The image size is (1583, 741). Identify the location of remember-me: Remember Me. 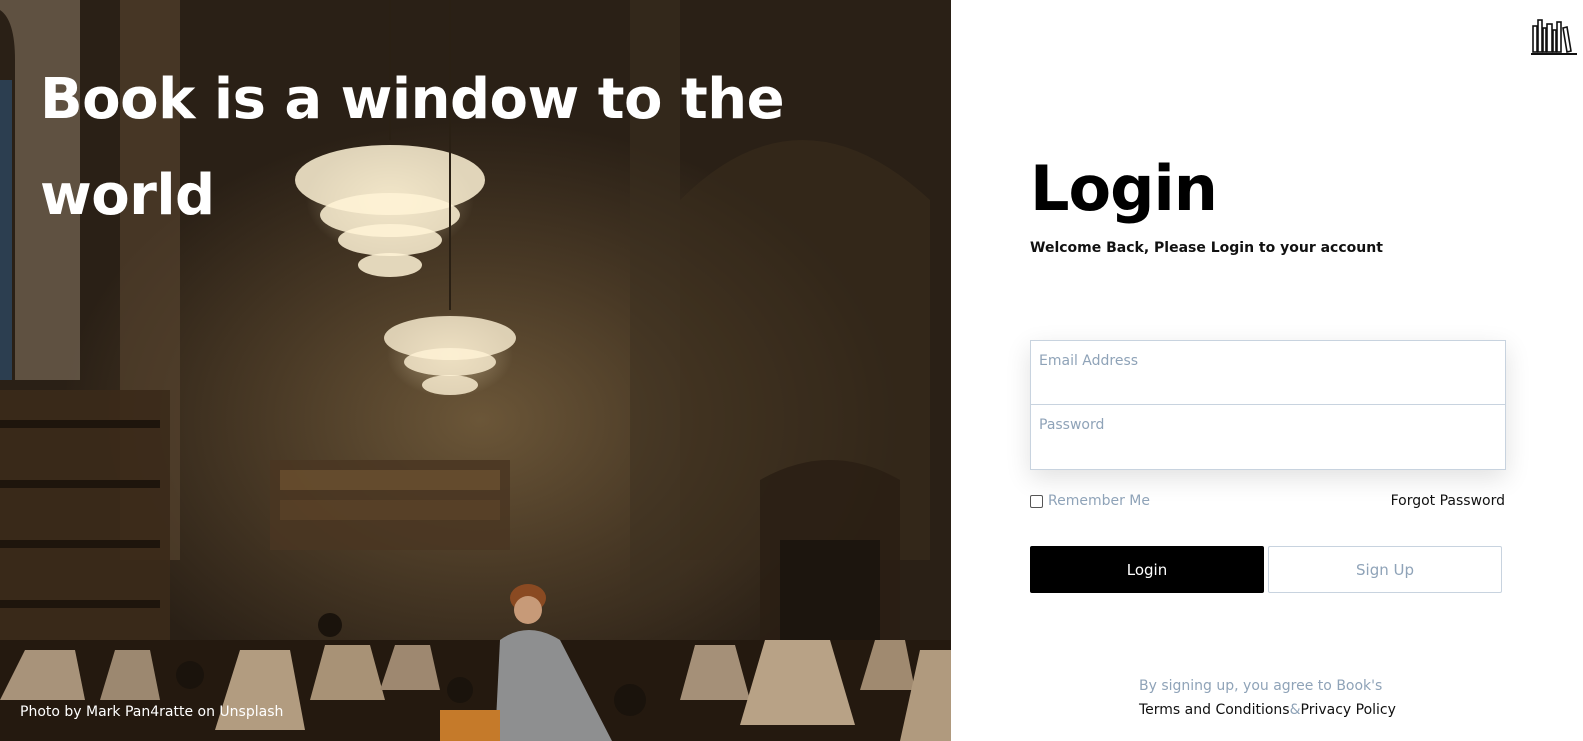
(1090, 501).